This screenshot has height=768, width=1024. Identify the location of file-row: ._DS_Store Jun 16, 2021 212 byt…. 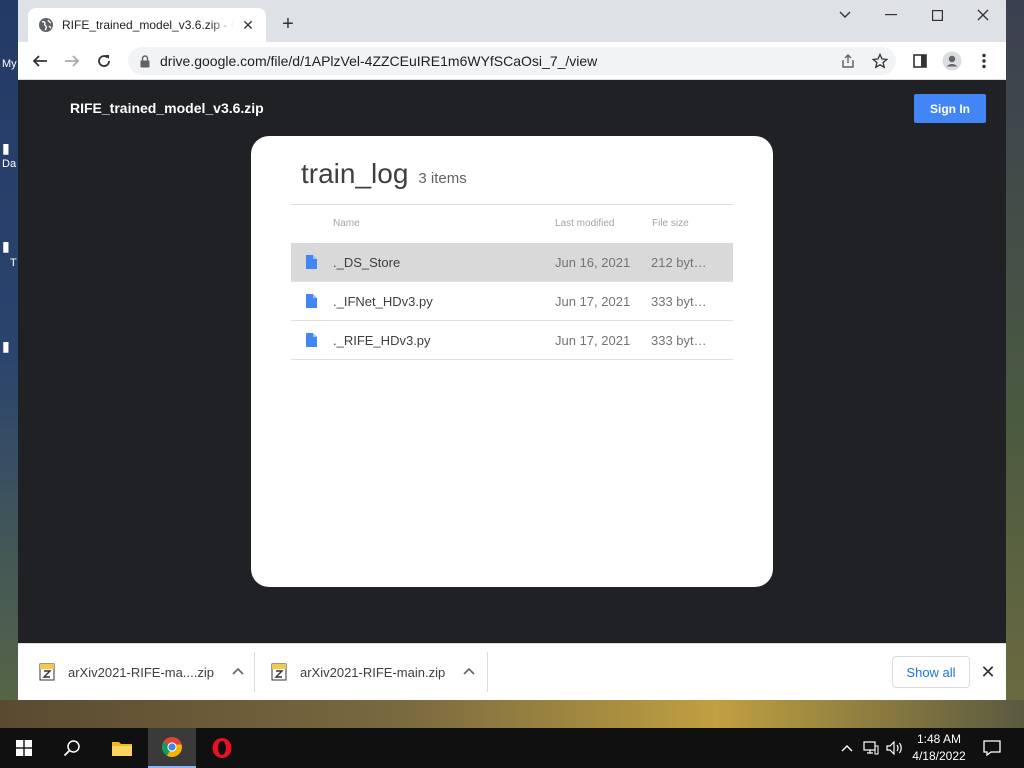
(512, 262).